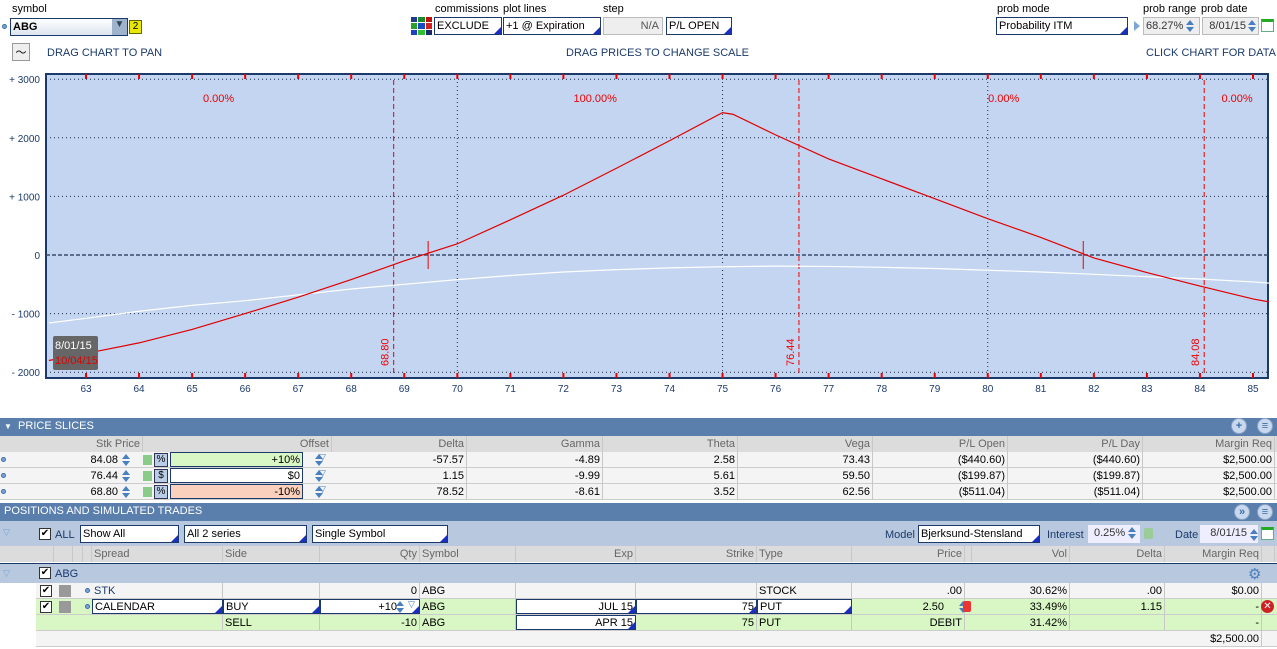 The height and width of the screenshot is (649, 1277). Describe the element at coordinates (1109, 533) in the screenshot. I see `interest-input: 0.25%` at that location.